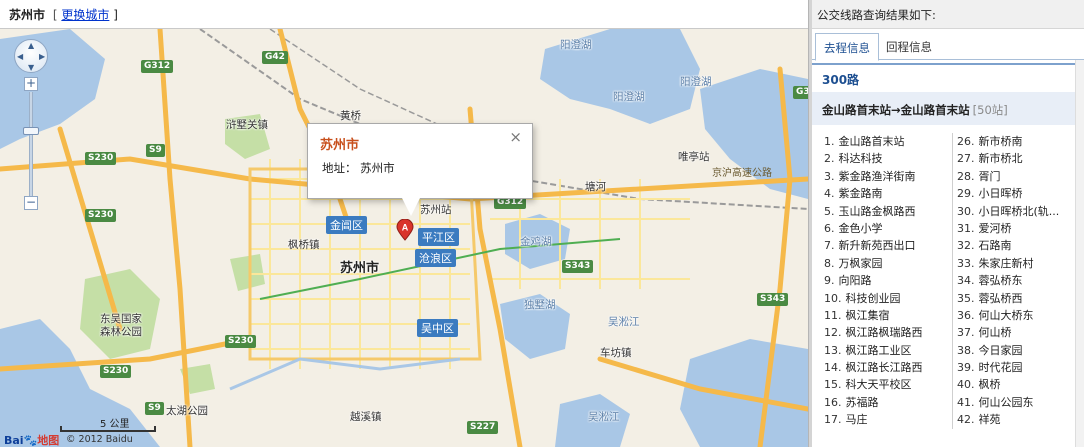 The height and width of the screenshot is (447, 1084). What do you see at coordinates (829, 211) in the screenshot?
I see `stop-number: 5.` at bounding box center [829, 211].